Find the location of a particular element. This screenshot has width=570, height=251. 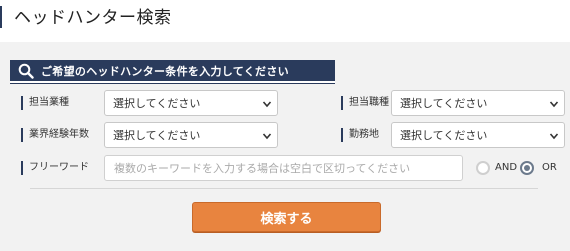

location-select: 選択してください is located at coordinates (478, 135).